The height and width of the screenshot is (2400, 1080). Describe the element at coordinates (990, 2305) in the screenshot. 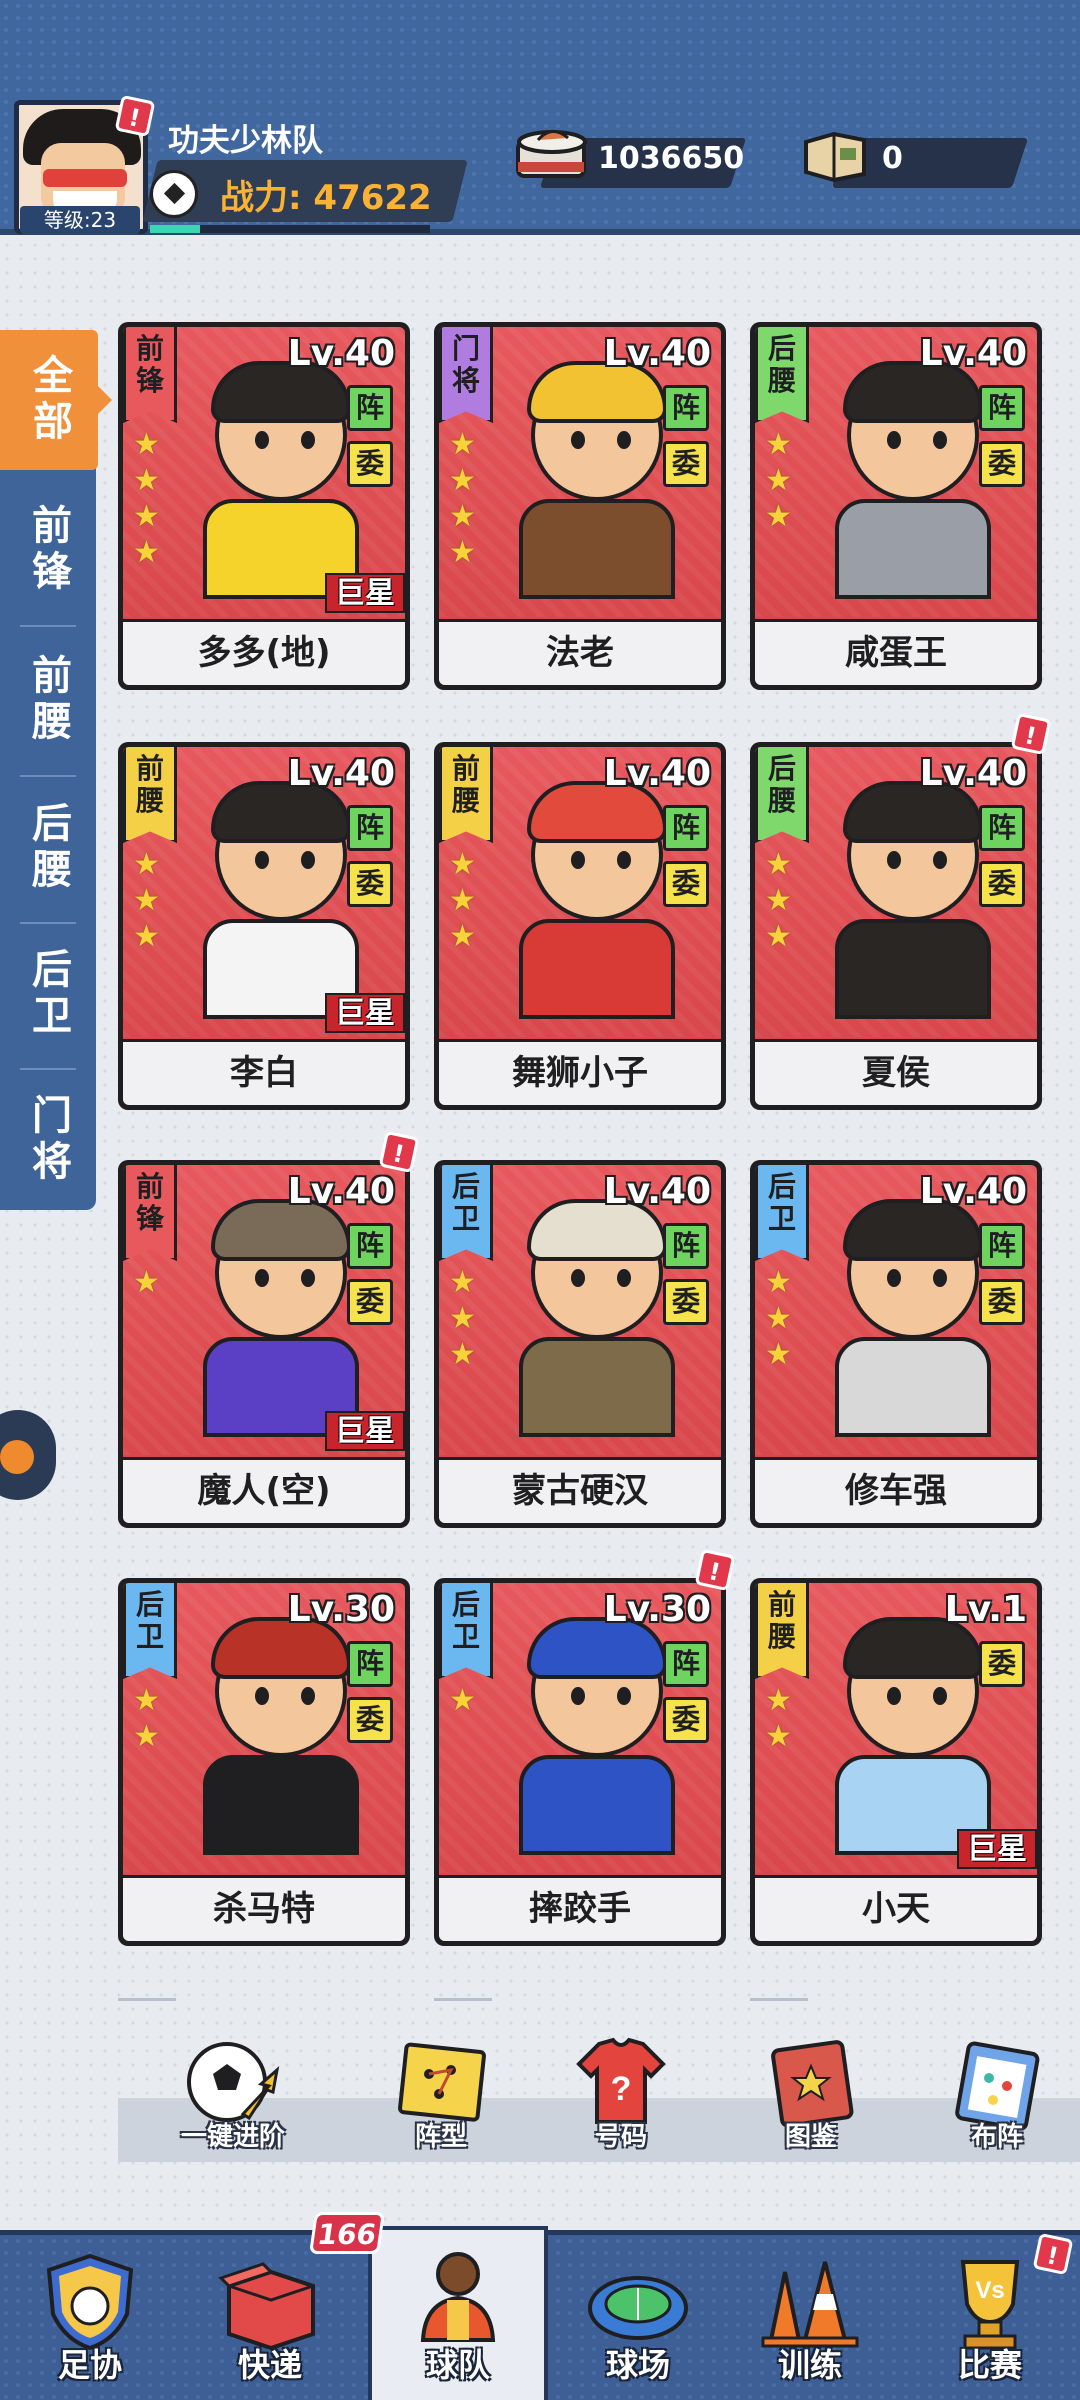

I see `trophy-vs-icon: Vs` at that location.